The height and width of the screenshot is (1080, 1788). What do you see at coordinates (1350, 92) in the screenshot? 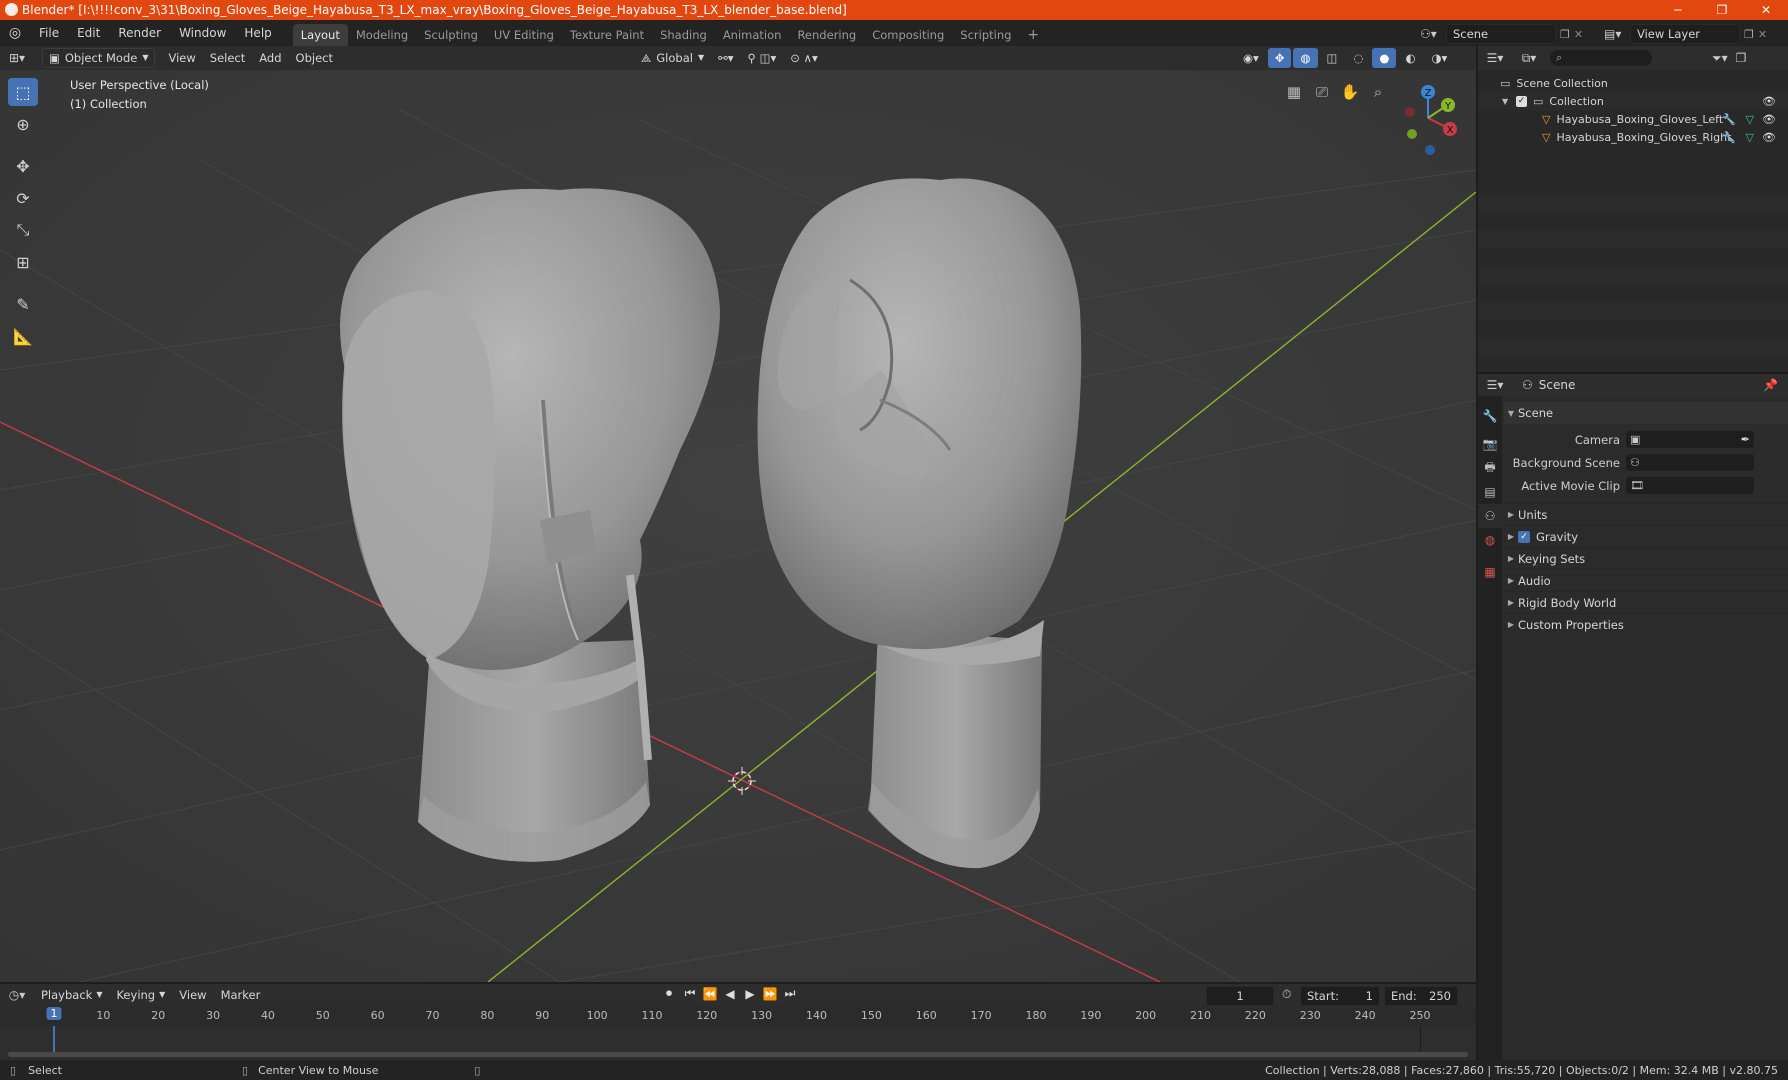
I see `pan-view-icon: ✋` at bounding box center [1350, 92].